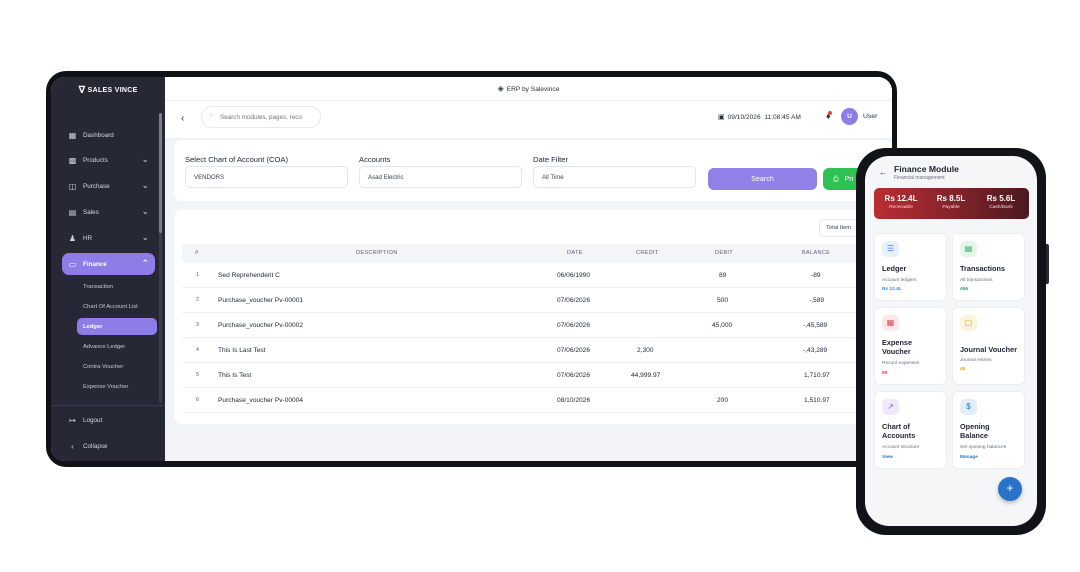 Image resolution: width=1080 pixels, height=572 pixels. I want to click on coa-label: Select Chart of Account (COA), so click(236, 159).